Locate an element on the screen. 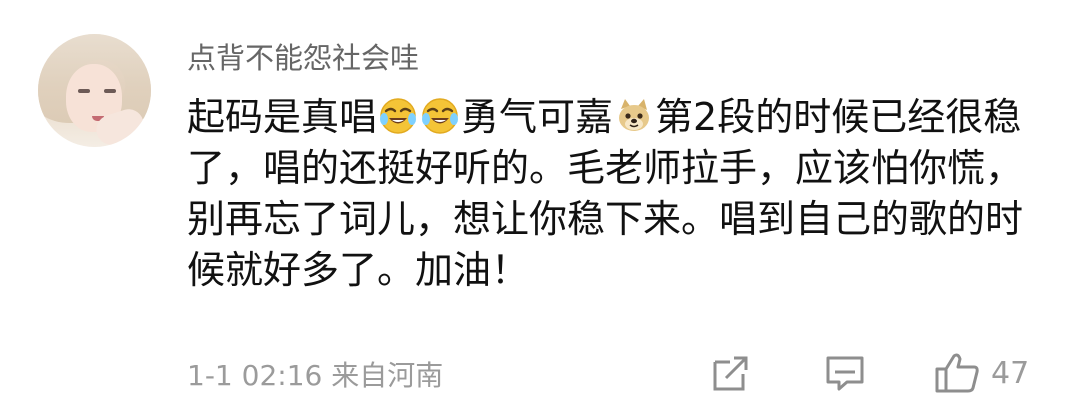  avatar-right-eye is located at coordinates (110, 91).